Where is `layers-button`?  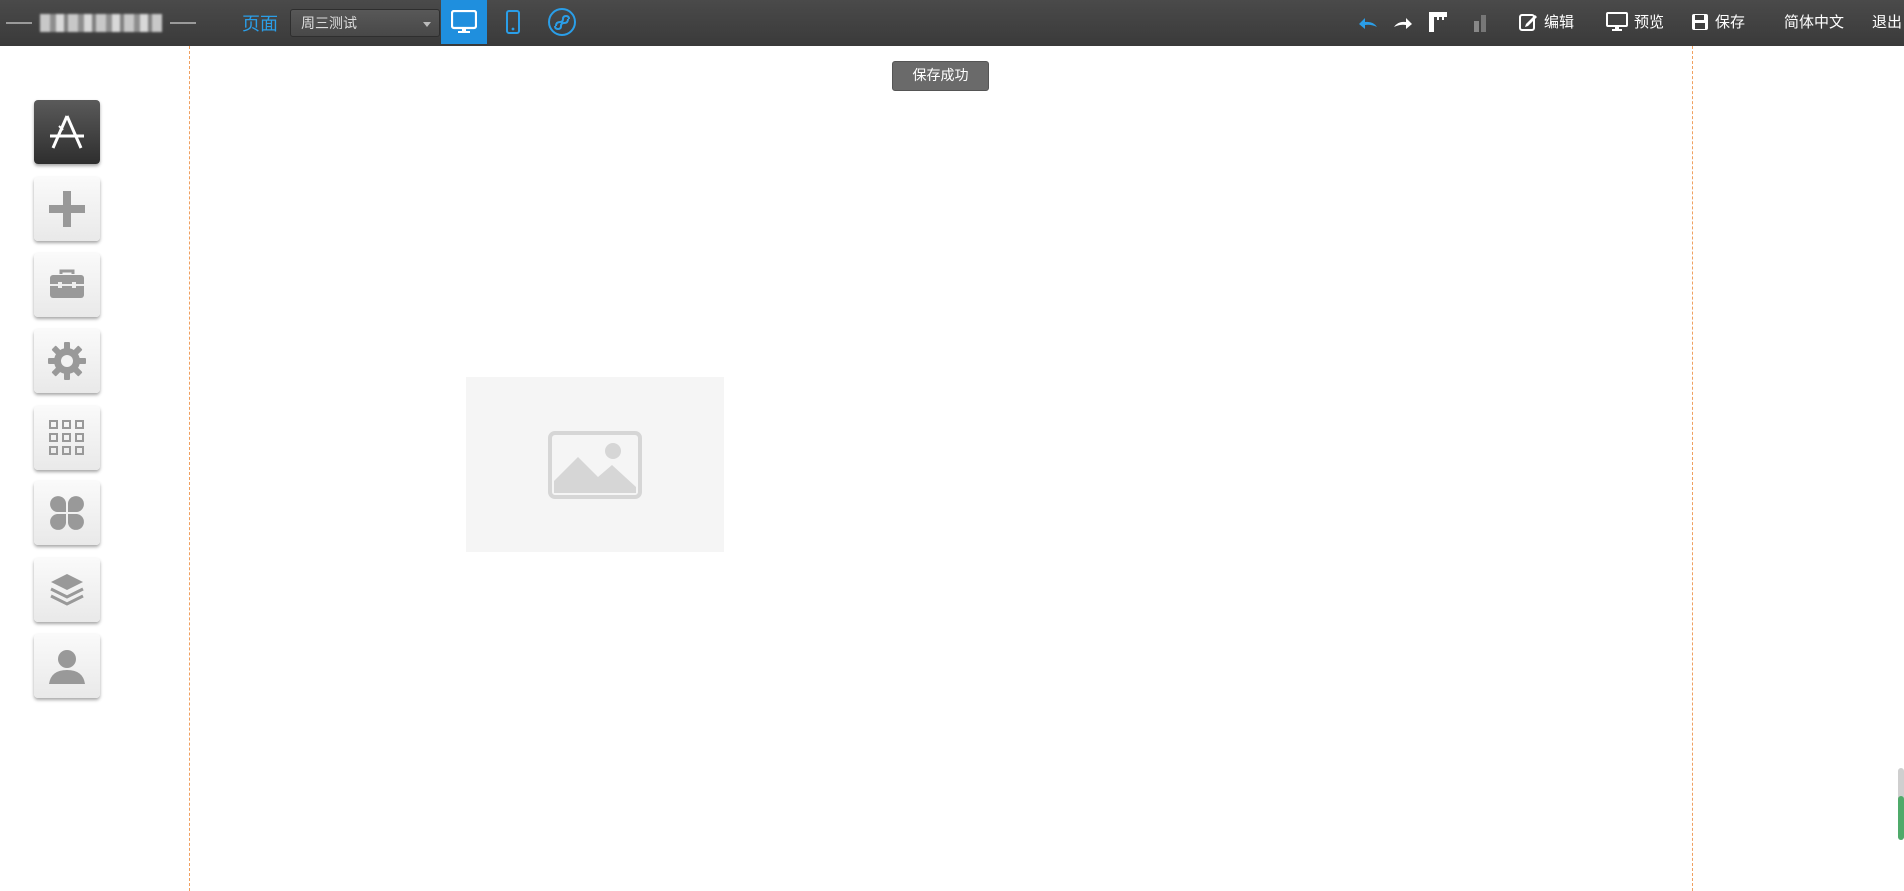 layers-button is located at coordinates (67, 590).